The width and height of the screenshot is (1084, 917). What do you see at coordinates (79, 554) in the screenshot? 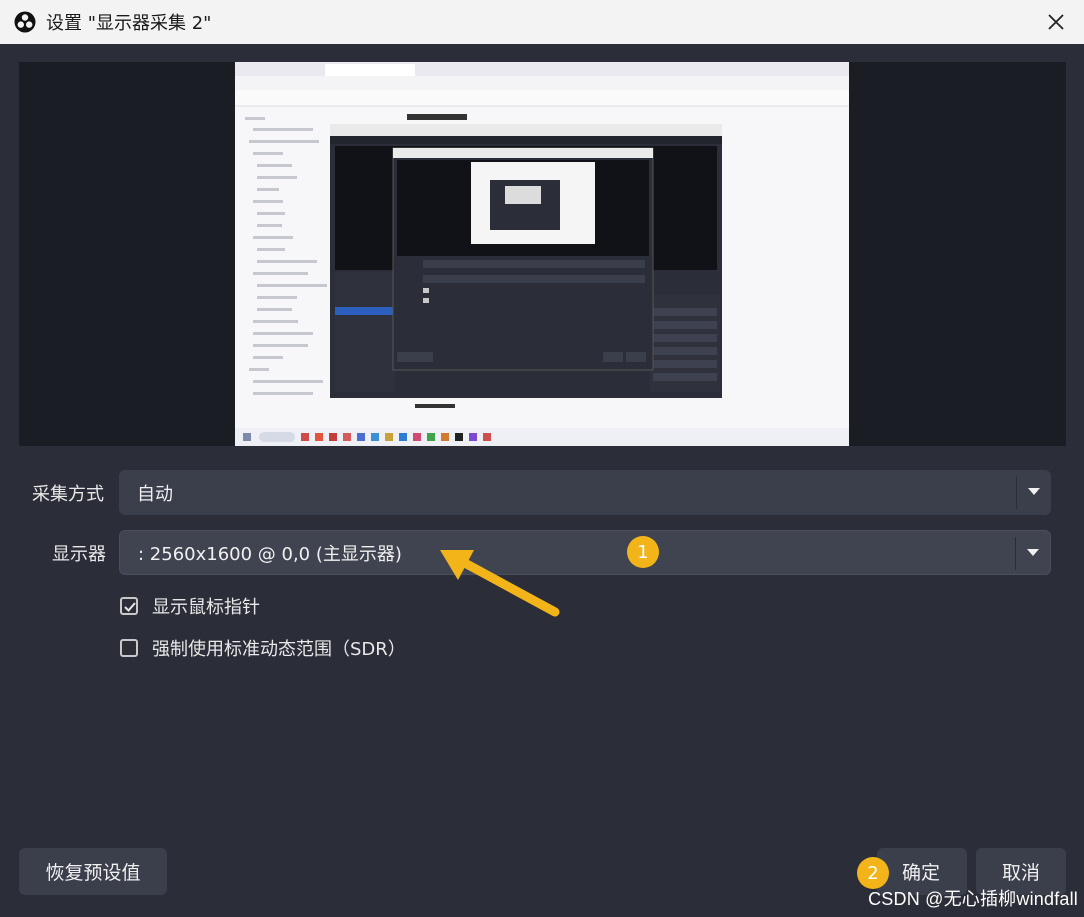
I see `display-label: 显示器` at bounding box center [79, 554].